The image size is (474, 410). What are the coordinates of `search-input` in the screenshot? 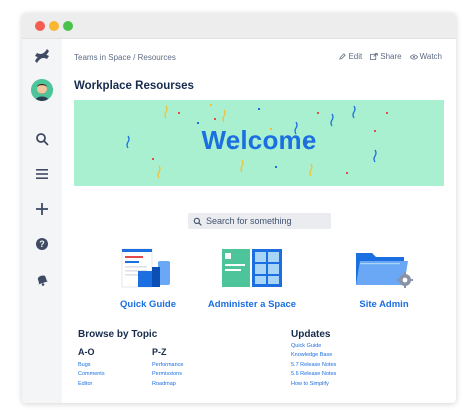 It's located at (265, 221).